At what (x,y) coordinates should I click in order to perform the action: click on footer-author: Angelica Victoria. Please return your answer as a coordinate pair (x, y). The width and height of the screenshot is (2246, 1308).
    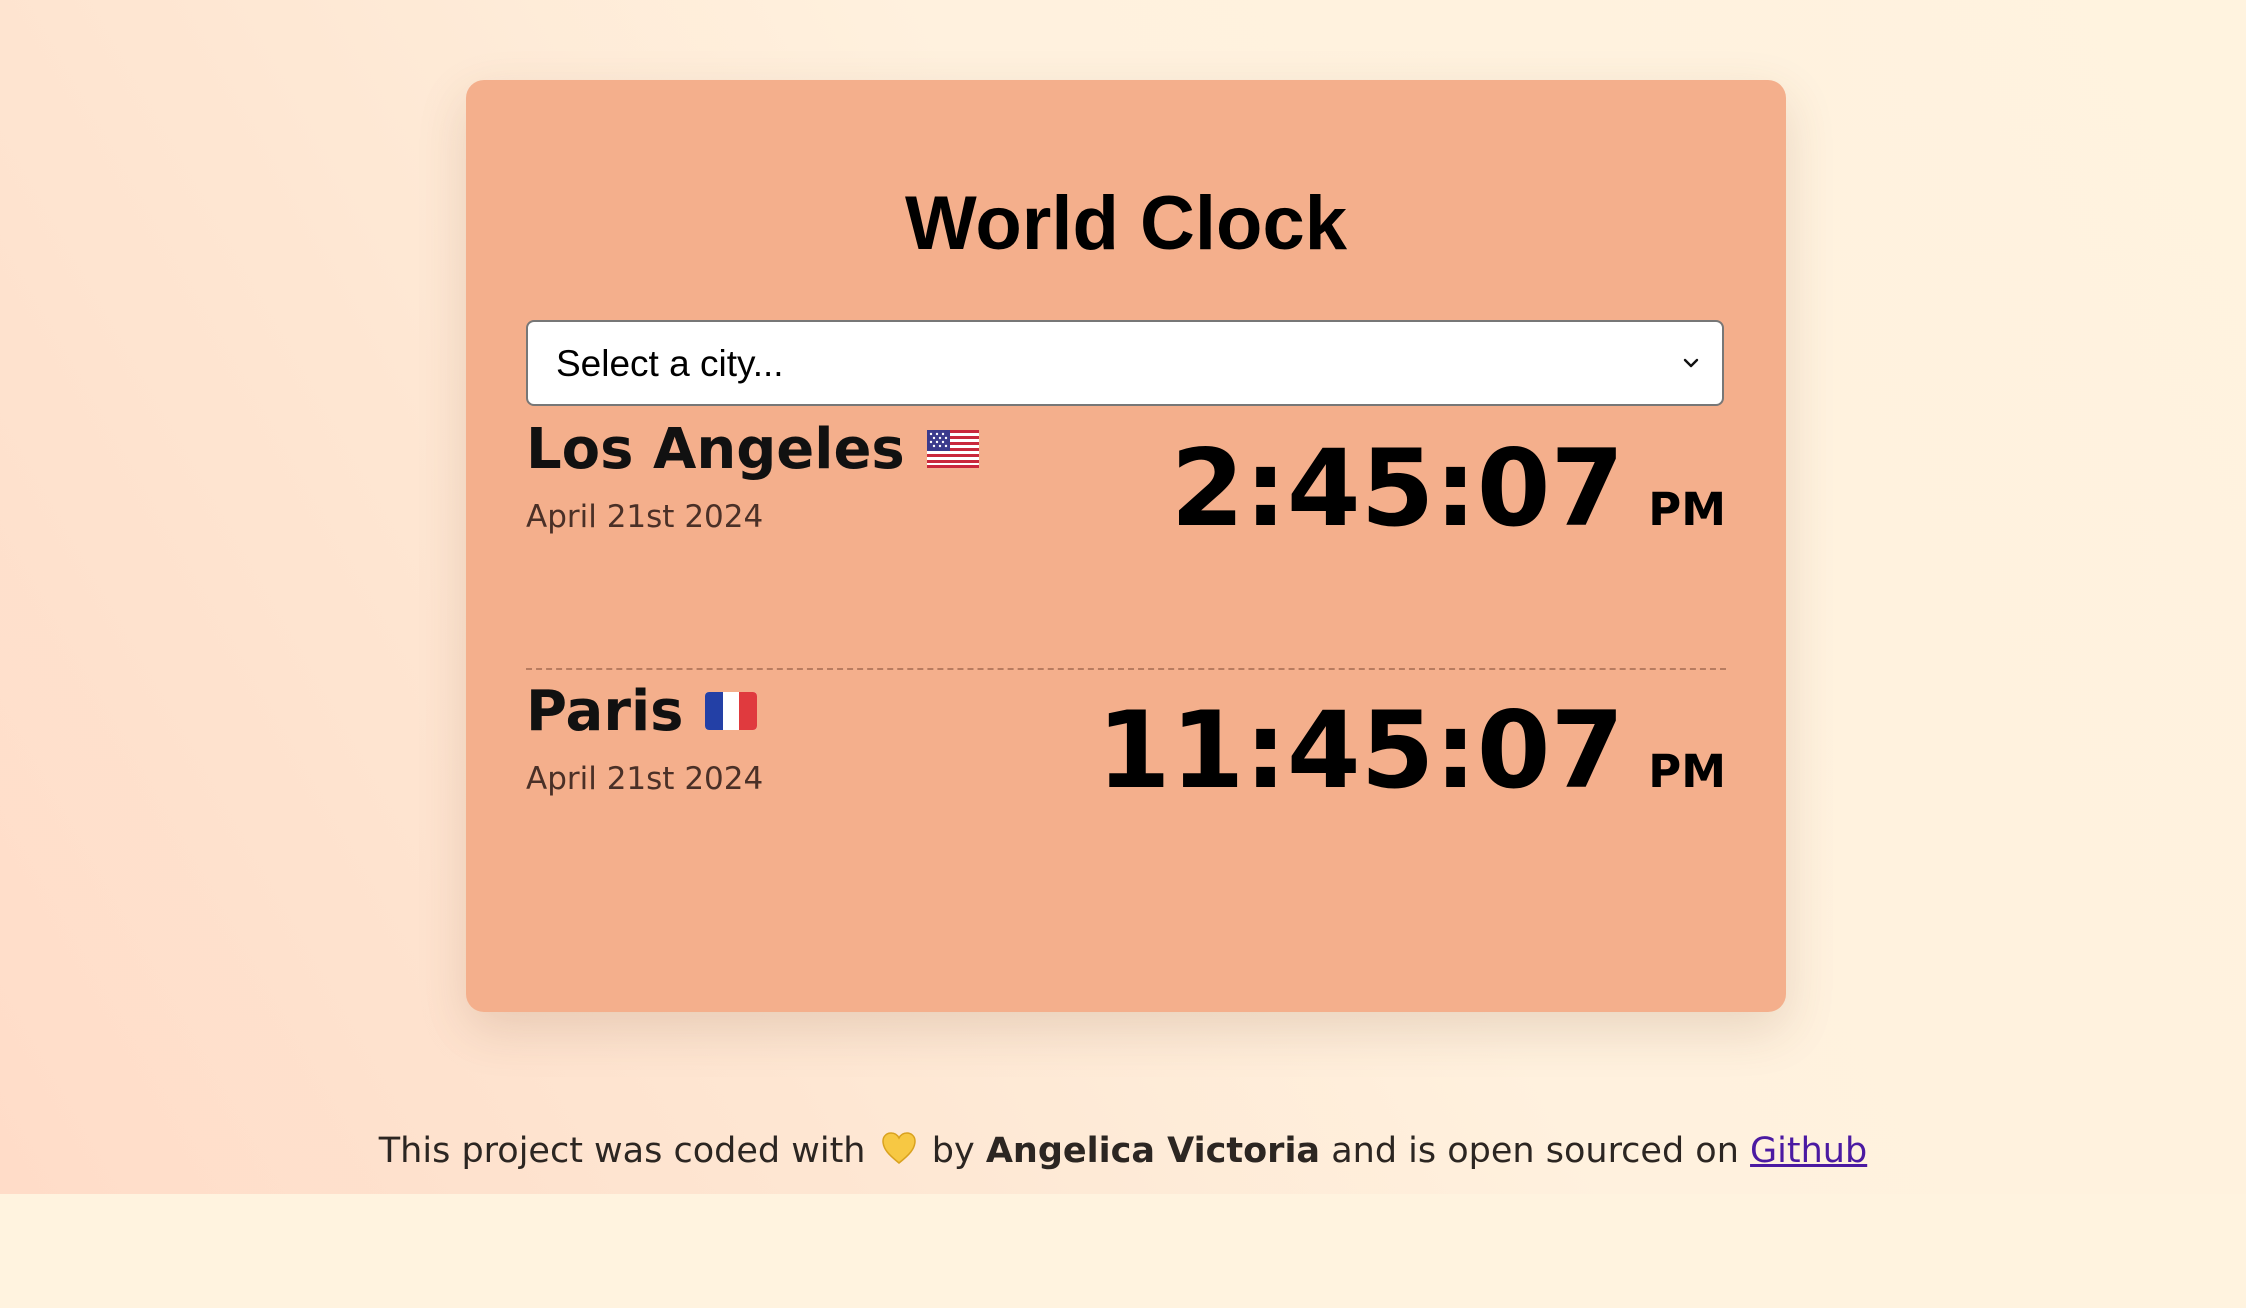
    Looking at the image, I should click on (1153, 1151).